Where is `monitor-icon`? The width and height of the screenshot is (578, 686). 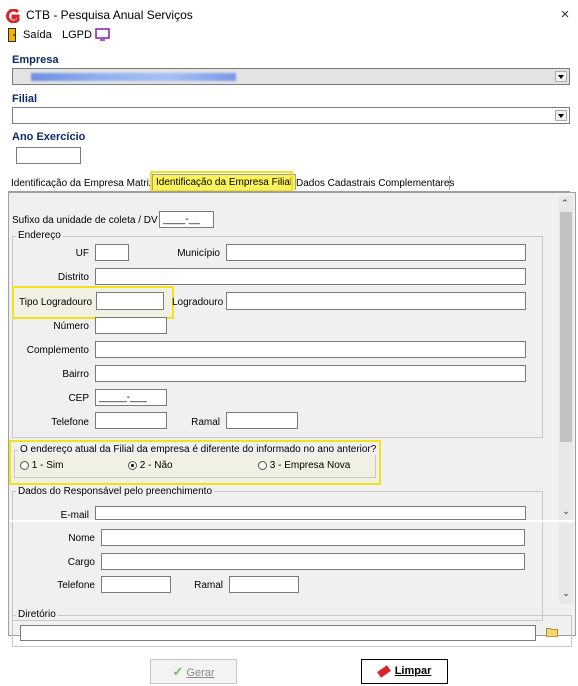
monitor-icon is located at coordinates (102, 34).